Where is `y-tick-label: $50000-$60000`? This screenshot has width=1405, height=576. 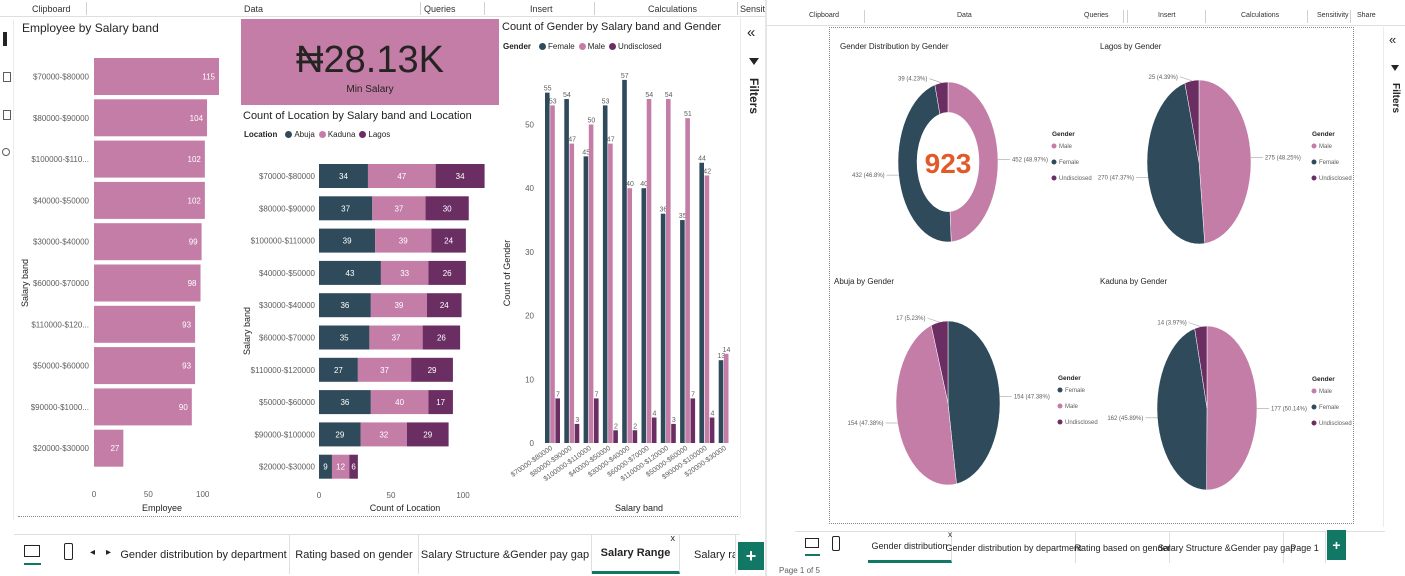 y-tick-label: $50000-$60000 is located at coordinates (61, 366).